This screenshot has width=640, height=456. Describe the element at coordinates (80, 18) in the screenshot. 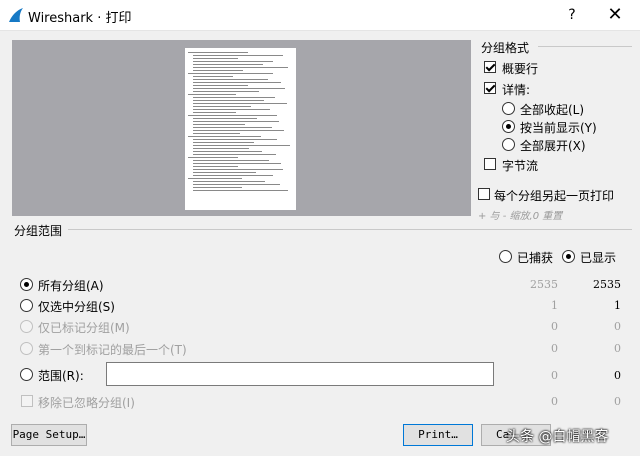

I see `window-title: Wireshark · 打印` at that location.